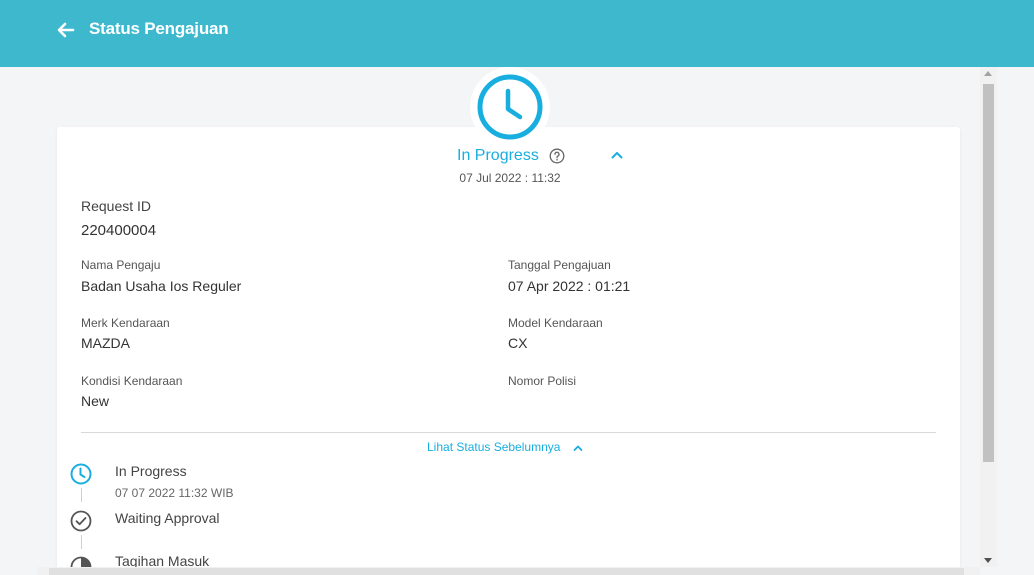 The image size is (1034, 575). Describe the element at coordinates (121, 265) in the screenshot. I see `nama-pengaju-label: Nama Pengaju` at that location.